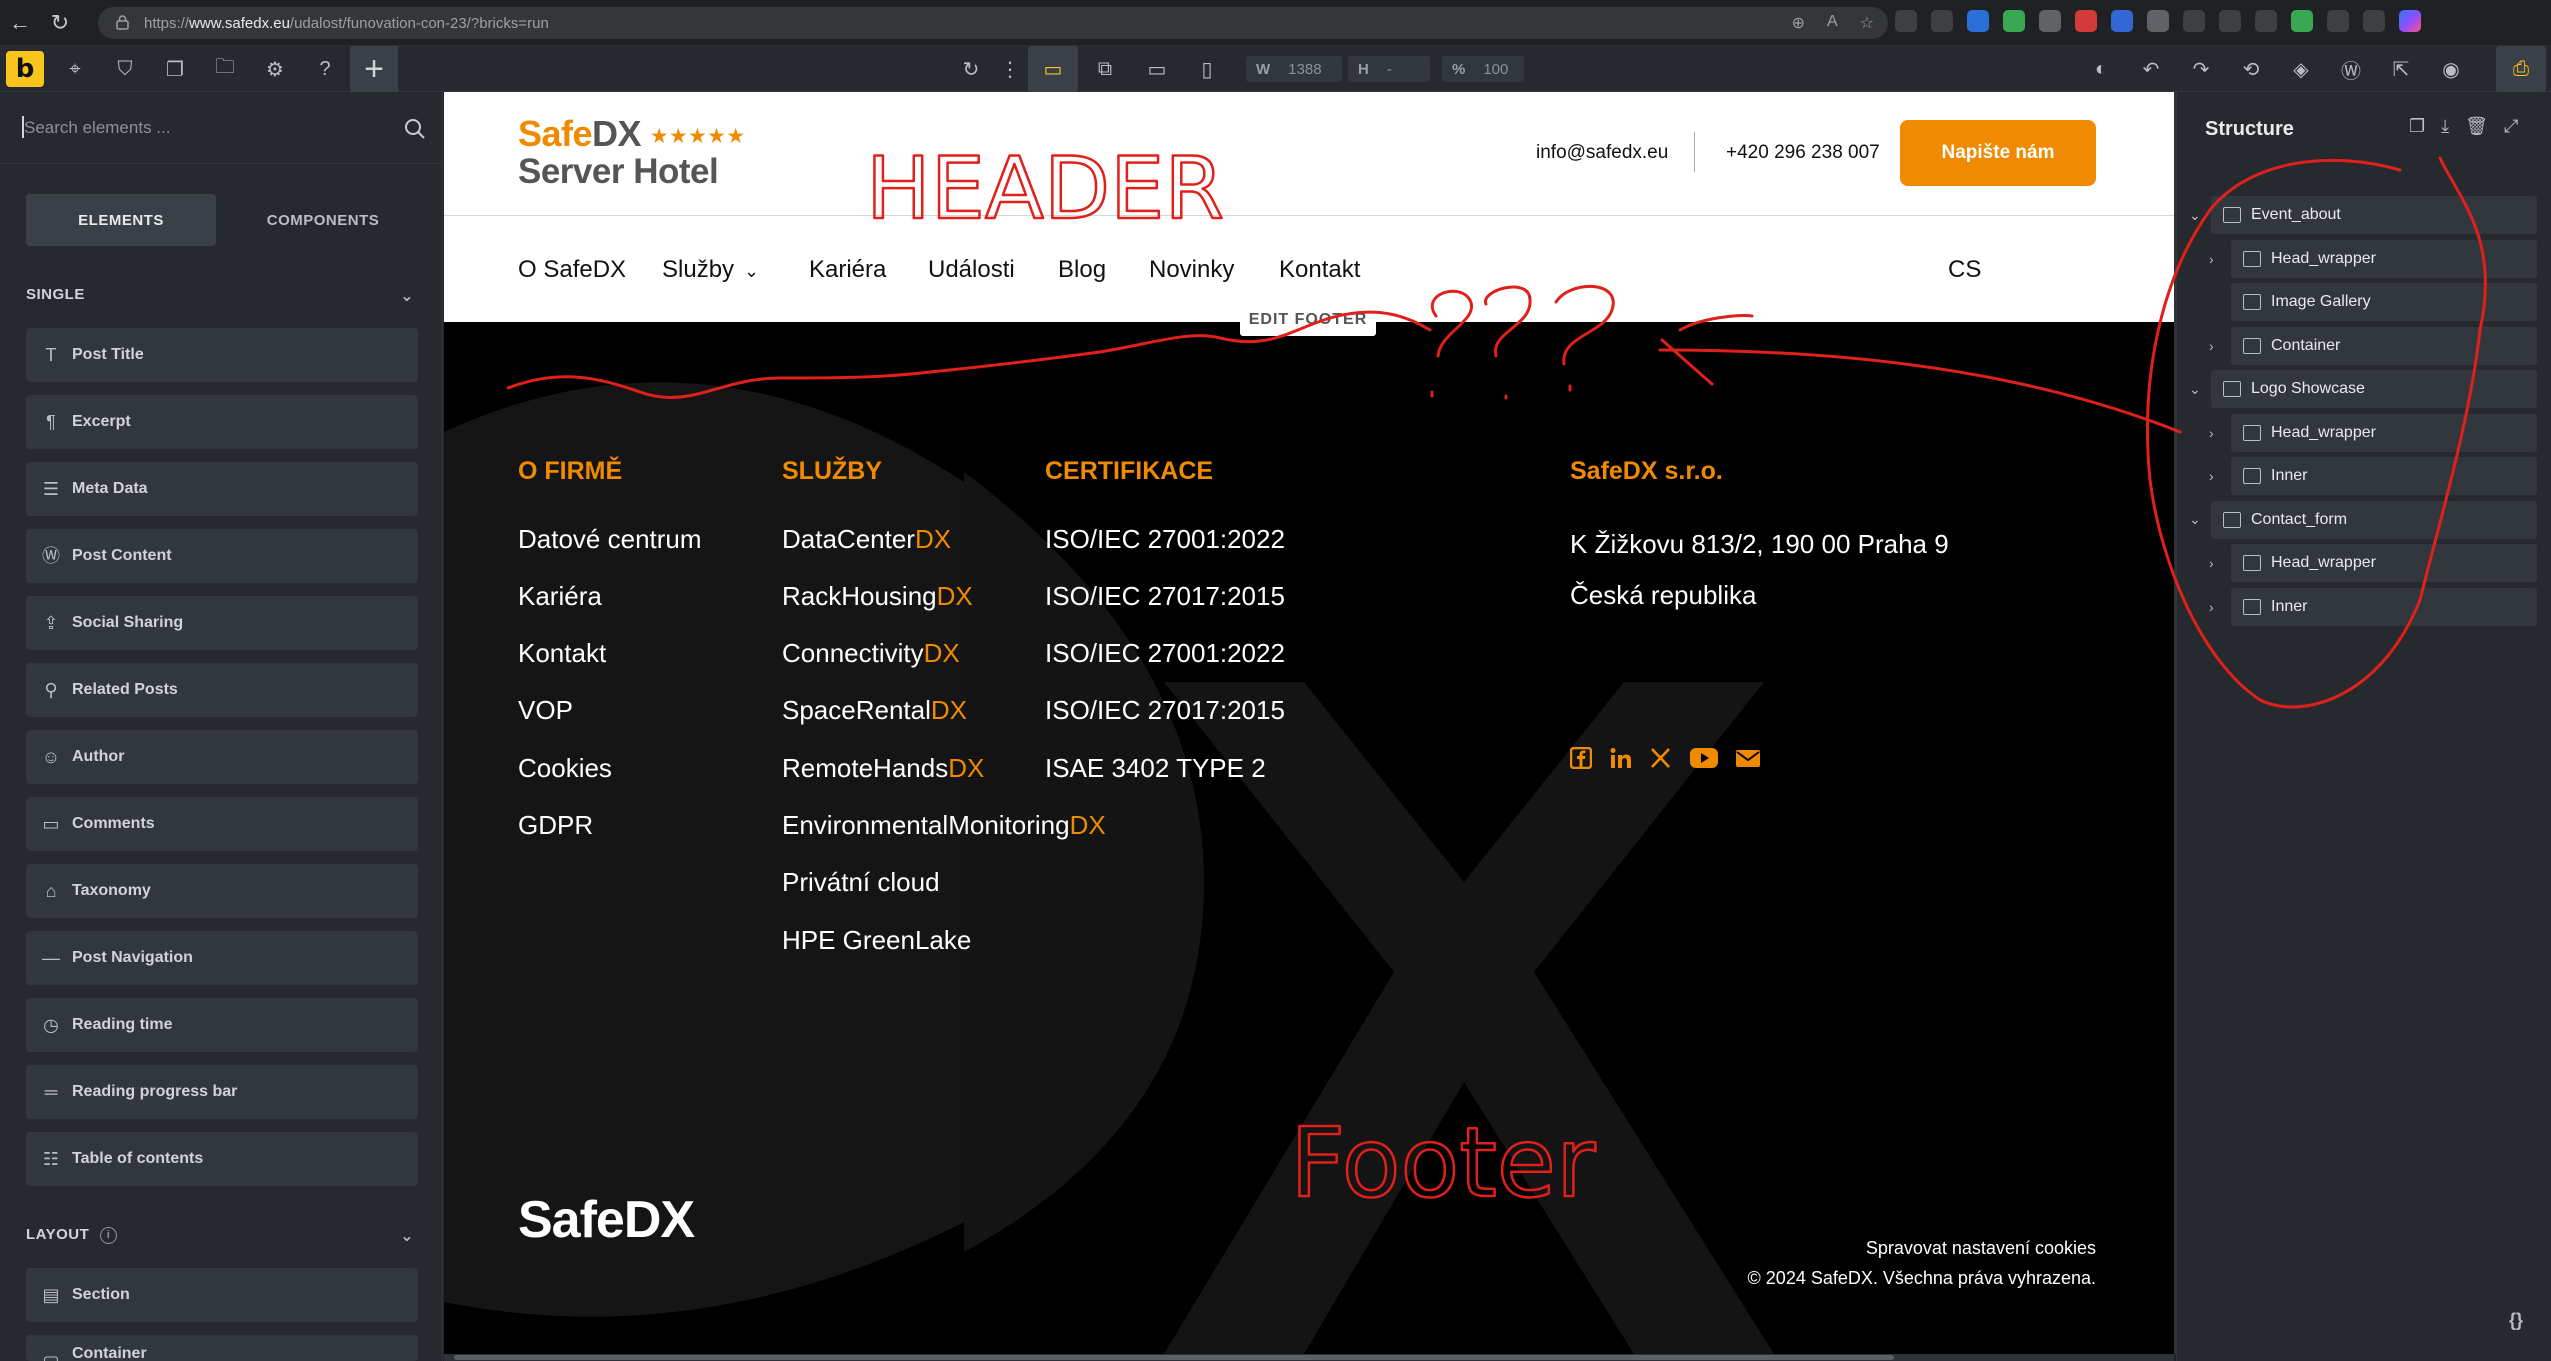  What do you see at coordinates (222, 489) in the screenshot?
I see `element-meta-data: ☰ Meta Data` at bounding box center [222, 489].